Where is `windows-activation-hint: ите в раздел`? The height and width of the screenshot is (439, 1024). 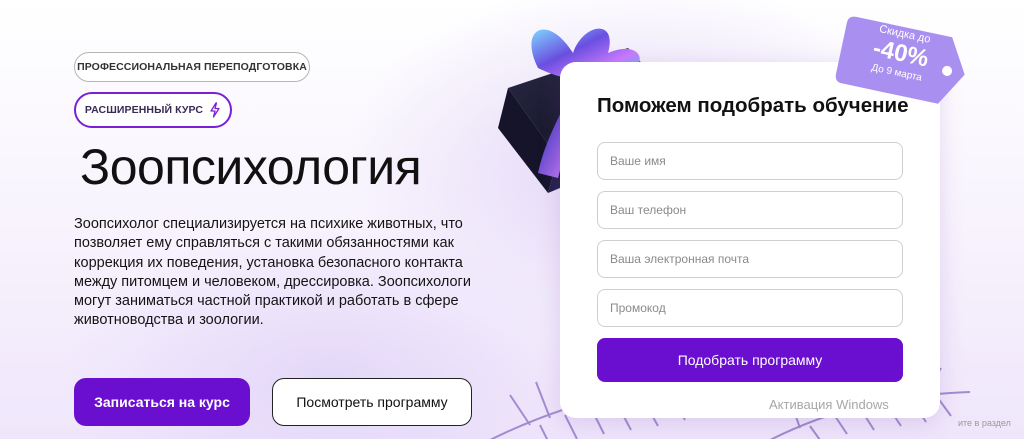
windows-activation-hint: ите в раздел is located at coordinates (984, 423).